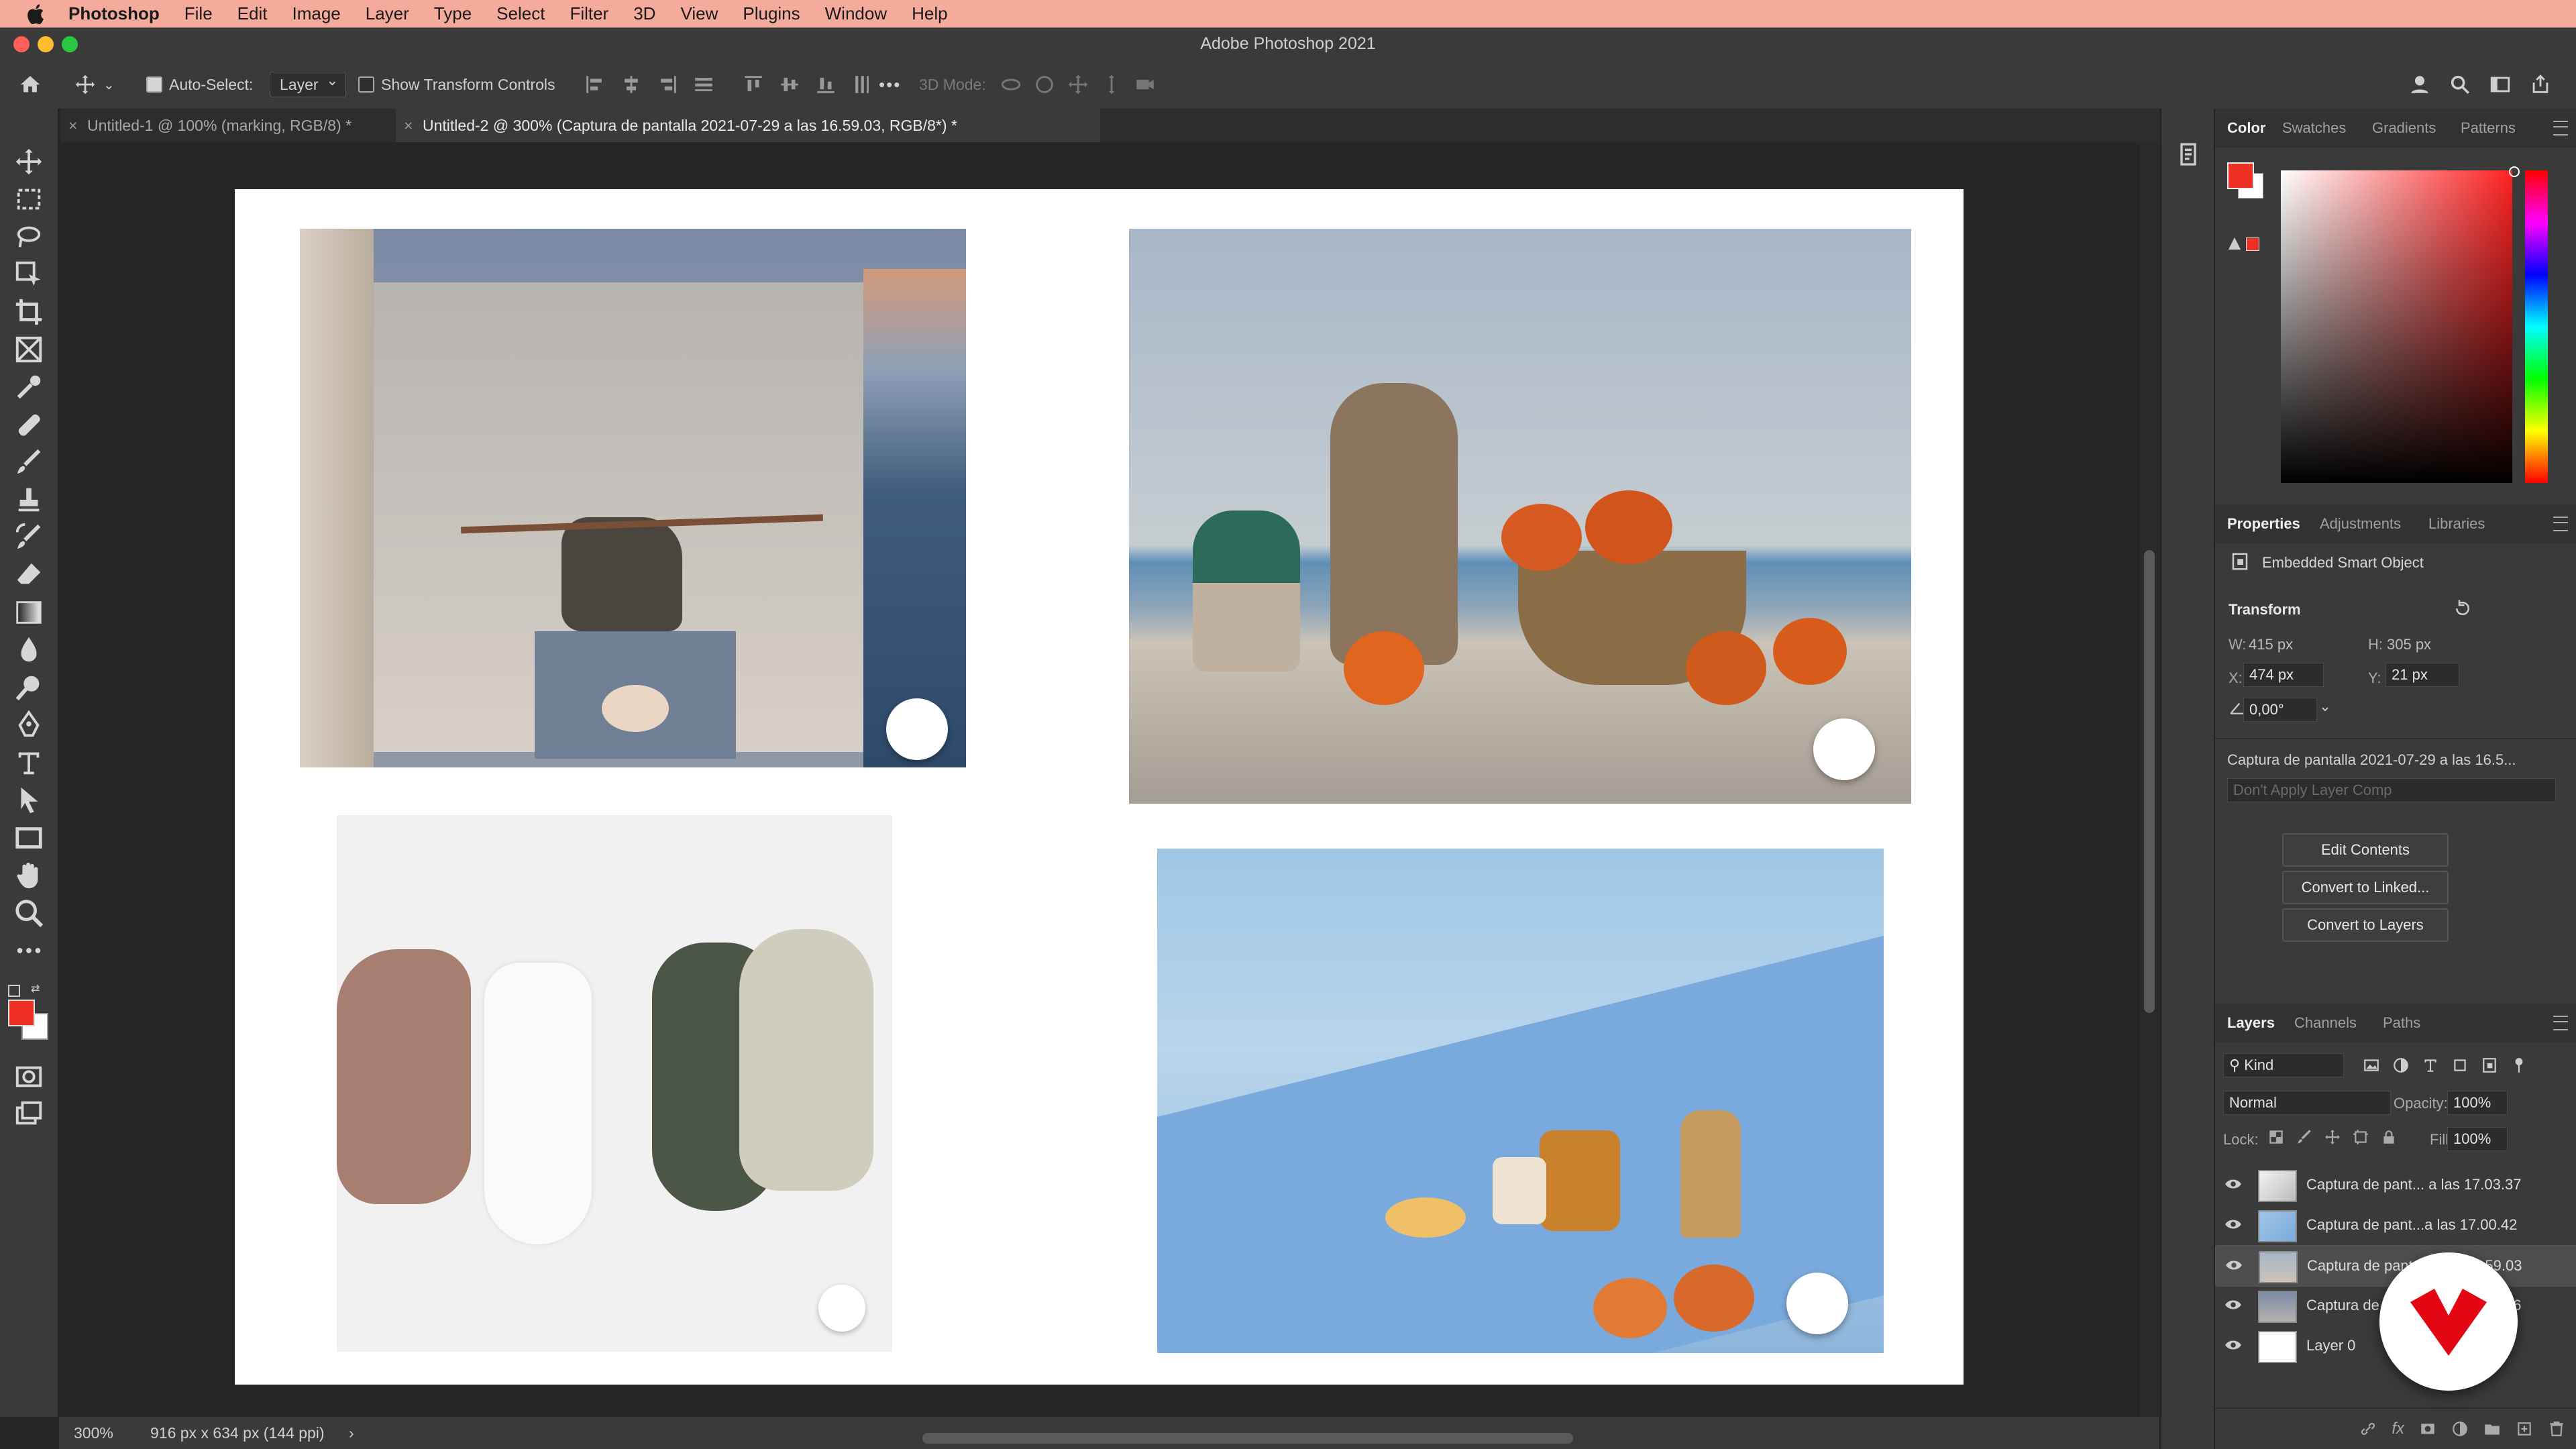 This screenshot has height=1449, width=2576. What do you see at coordinates (2463, 608) in the screenshot?
I see `reset-transform-icon` at bounding box center [2463, 608].